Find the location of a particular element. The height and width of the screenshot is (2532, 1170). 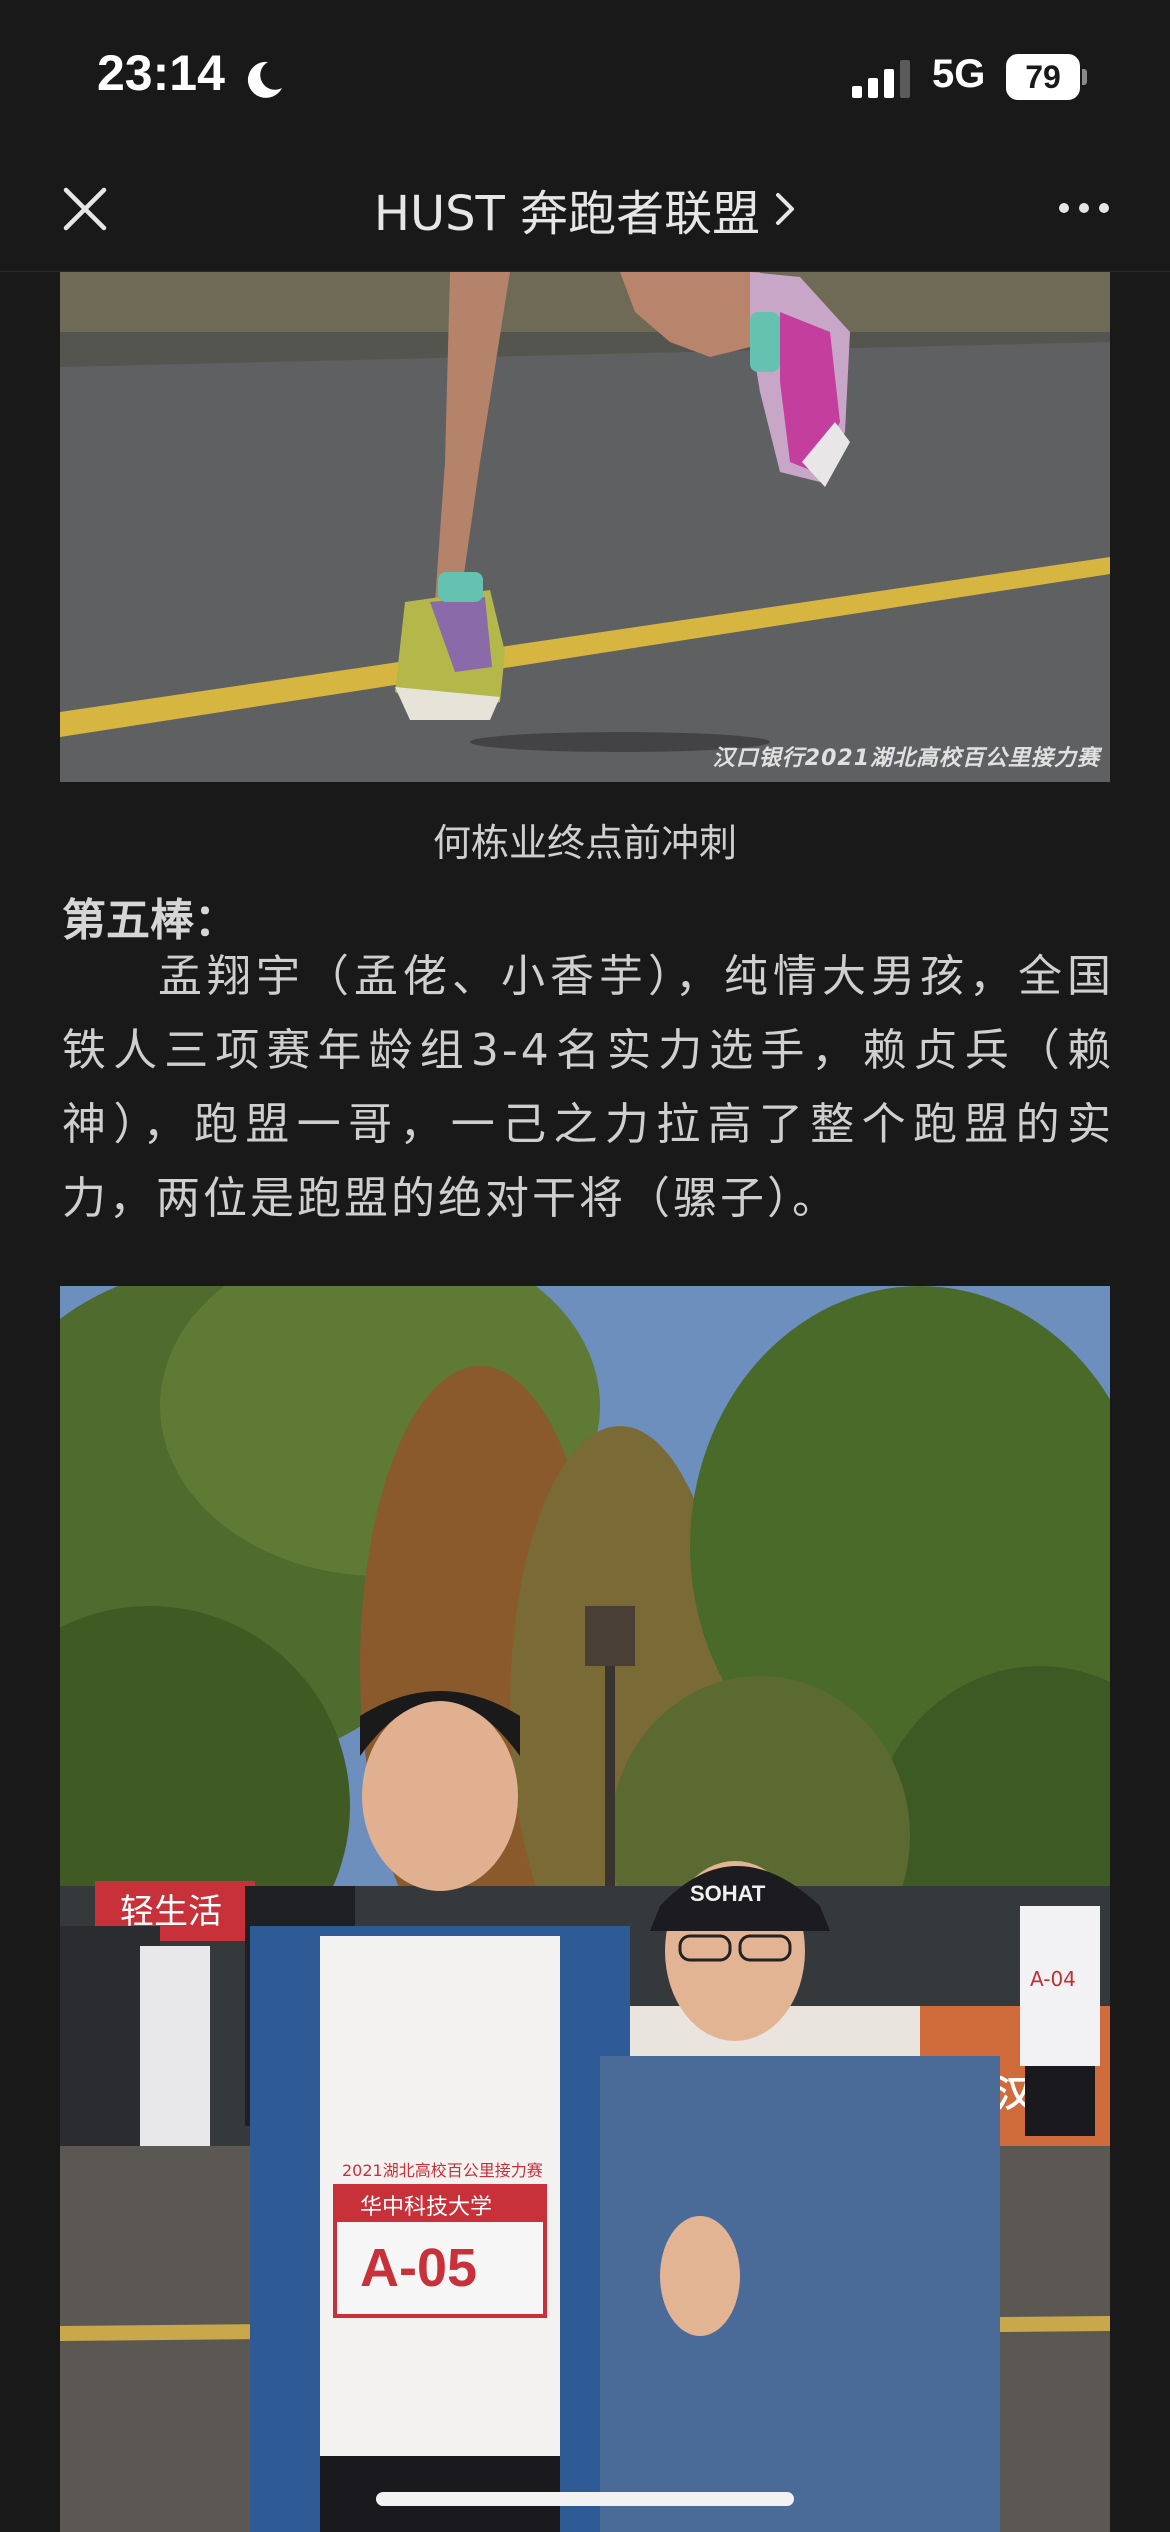

nav-bar: HUST 奔跑者联盟 is located at coordinates (585, 211).